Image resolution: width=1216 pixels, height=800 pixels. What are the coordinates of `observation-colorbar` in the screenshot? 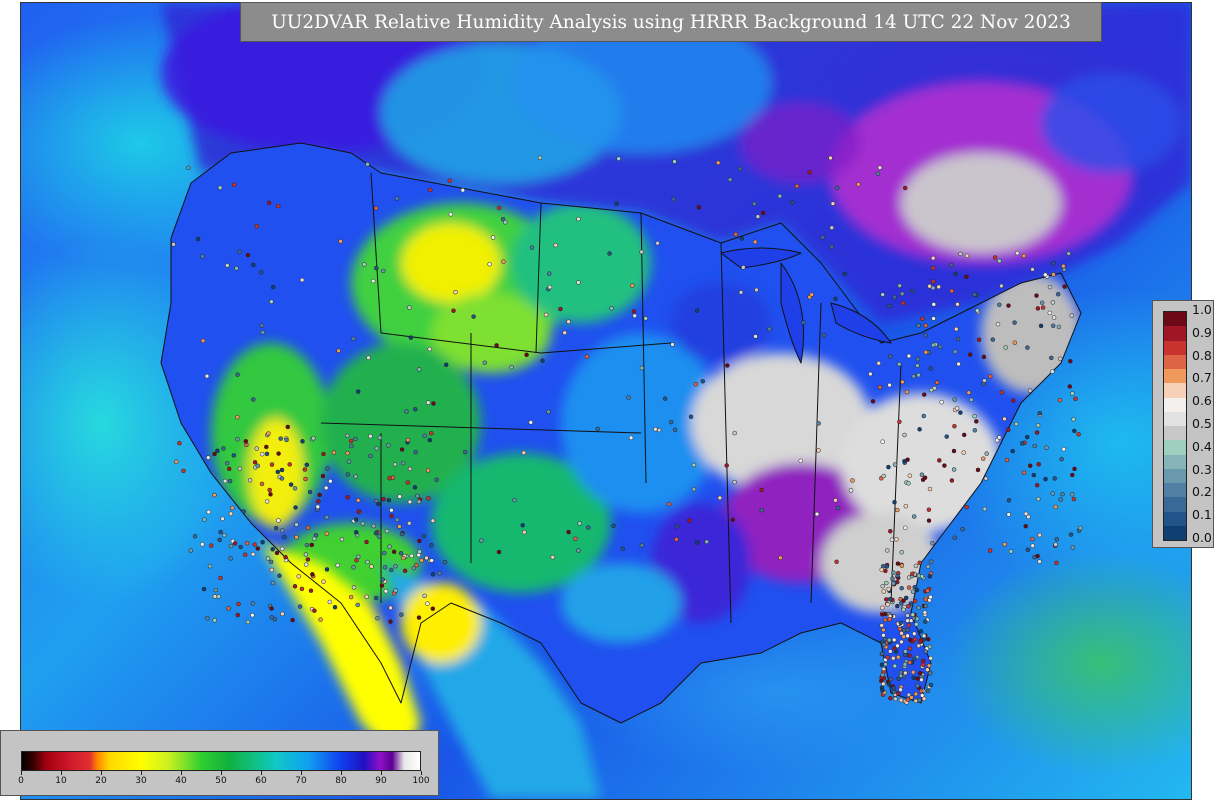 It's located at (1175, 426).